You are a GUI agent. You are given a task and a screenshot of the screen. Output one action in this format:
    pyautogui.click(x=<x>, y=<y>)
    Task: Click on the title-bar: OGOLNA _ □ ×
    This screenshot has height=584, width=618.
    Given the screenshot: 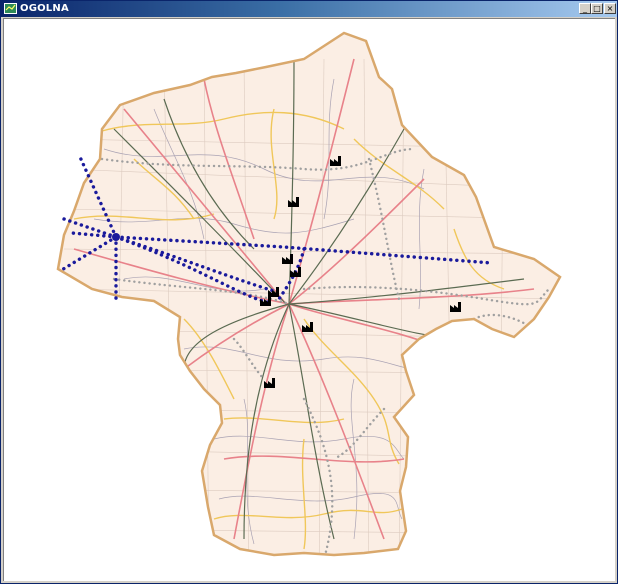 What is the action you would take?
    pyautogui.click(x=309, y=9)
    